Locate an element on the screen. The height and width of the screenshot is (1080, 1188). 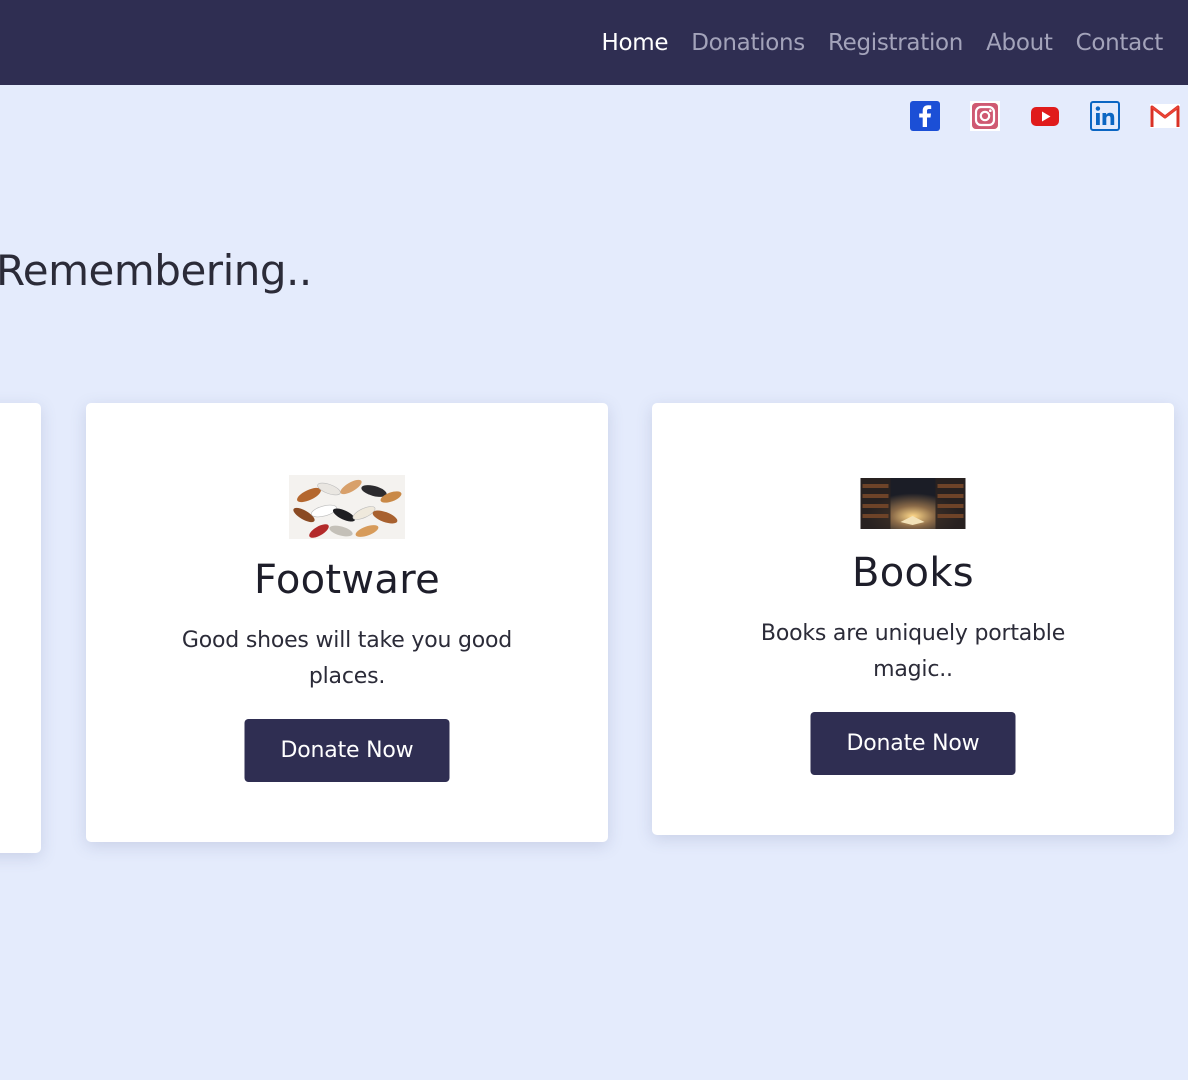
nav-about-link: About is located at coordinates (1019, 43).